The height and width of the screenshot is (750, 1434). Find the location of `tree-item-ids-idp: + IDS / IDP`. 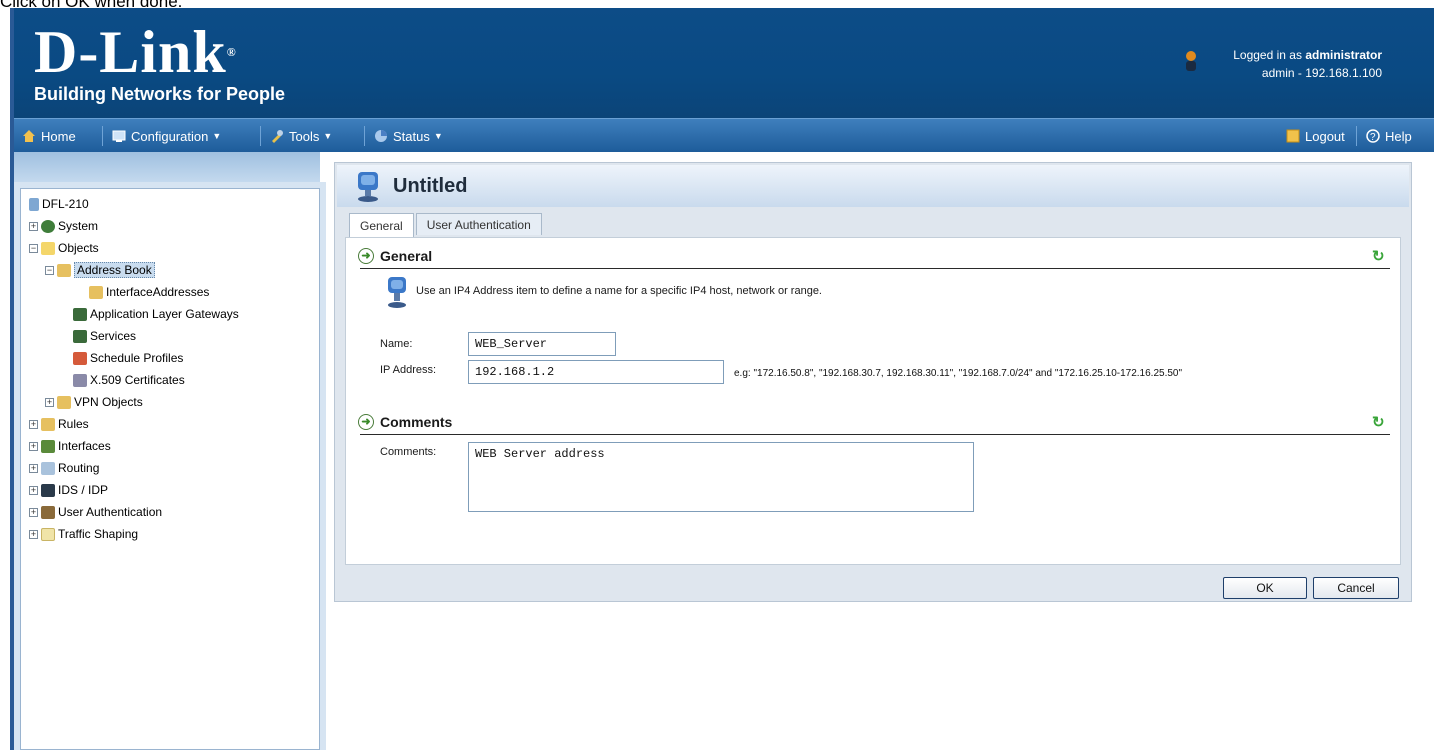

tree-item-ids-idp: + IDS / IDP is located at coordinates (68, 490).